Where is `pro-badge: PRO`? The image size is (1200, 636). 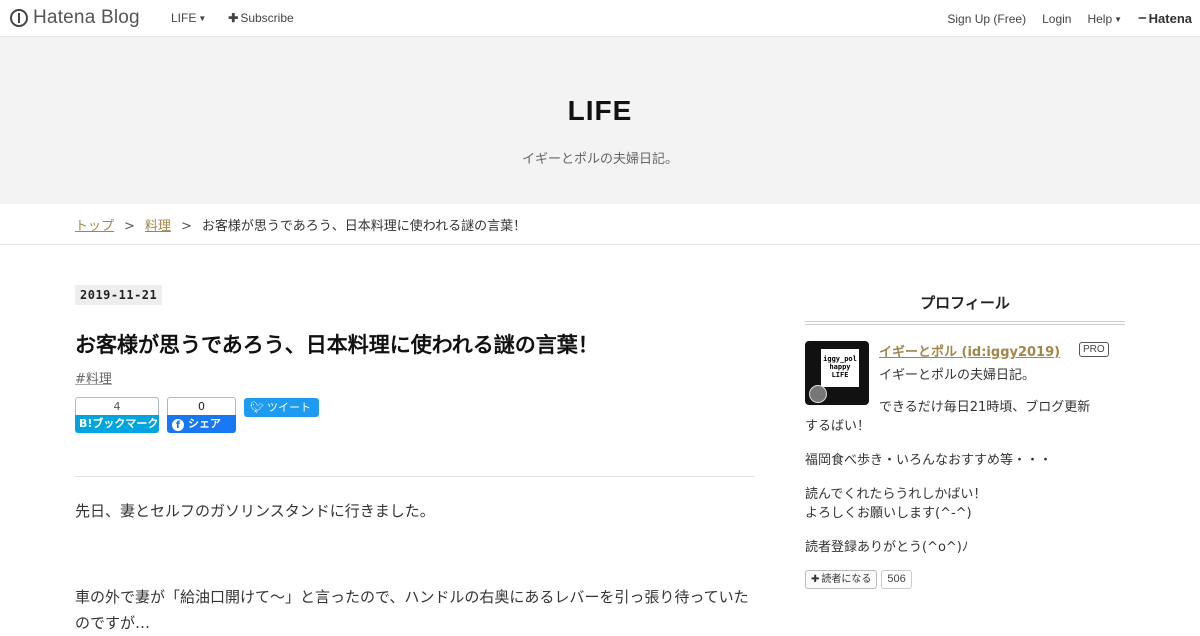
pro-badge: PRO is located at coordinates (1094, 349).